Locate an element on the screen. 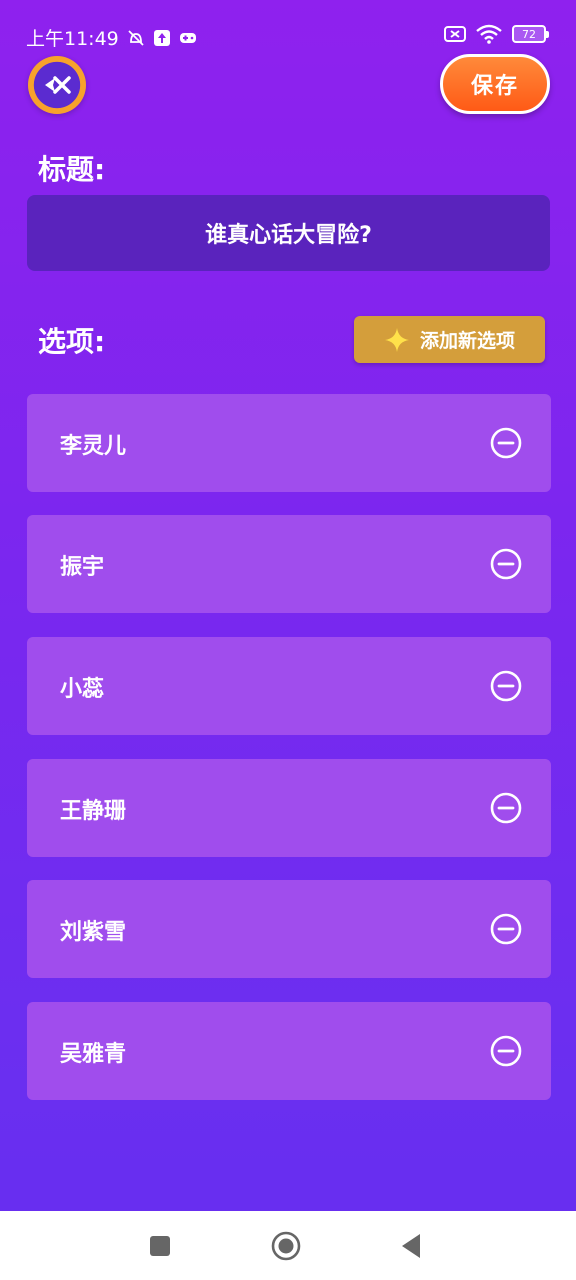 The image size is (576, 1280). save-button: 保存 is located at coordinates (495, 84).